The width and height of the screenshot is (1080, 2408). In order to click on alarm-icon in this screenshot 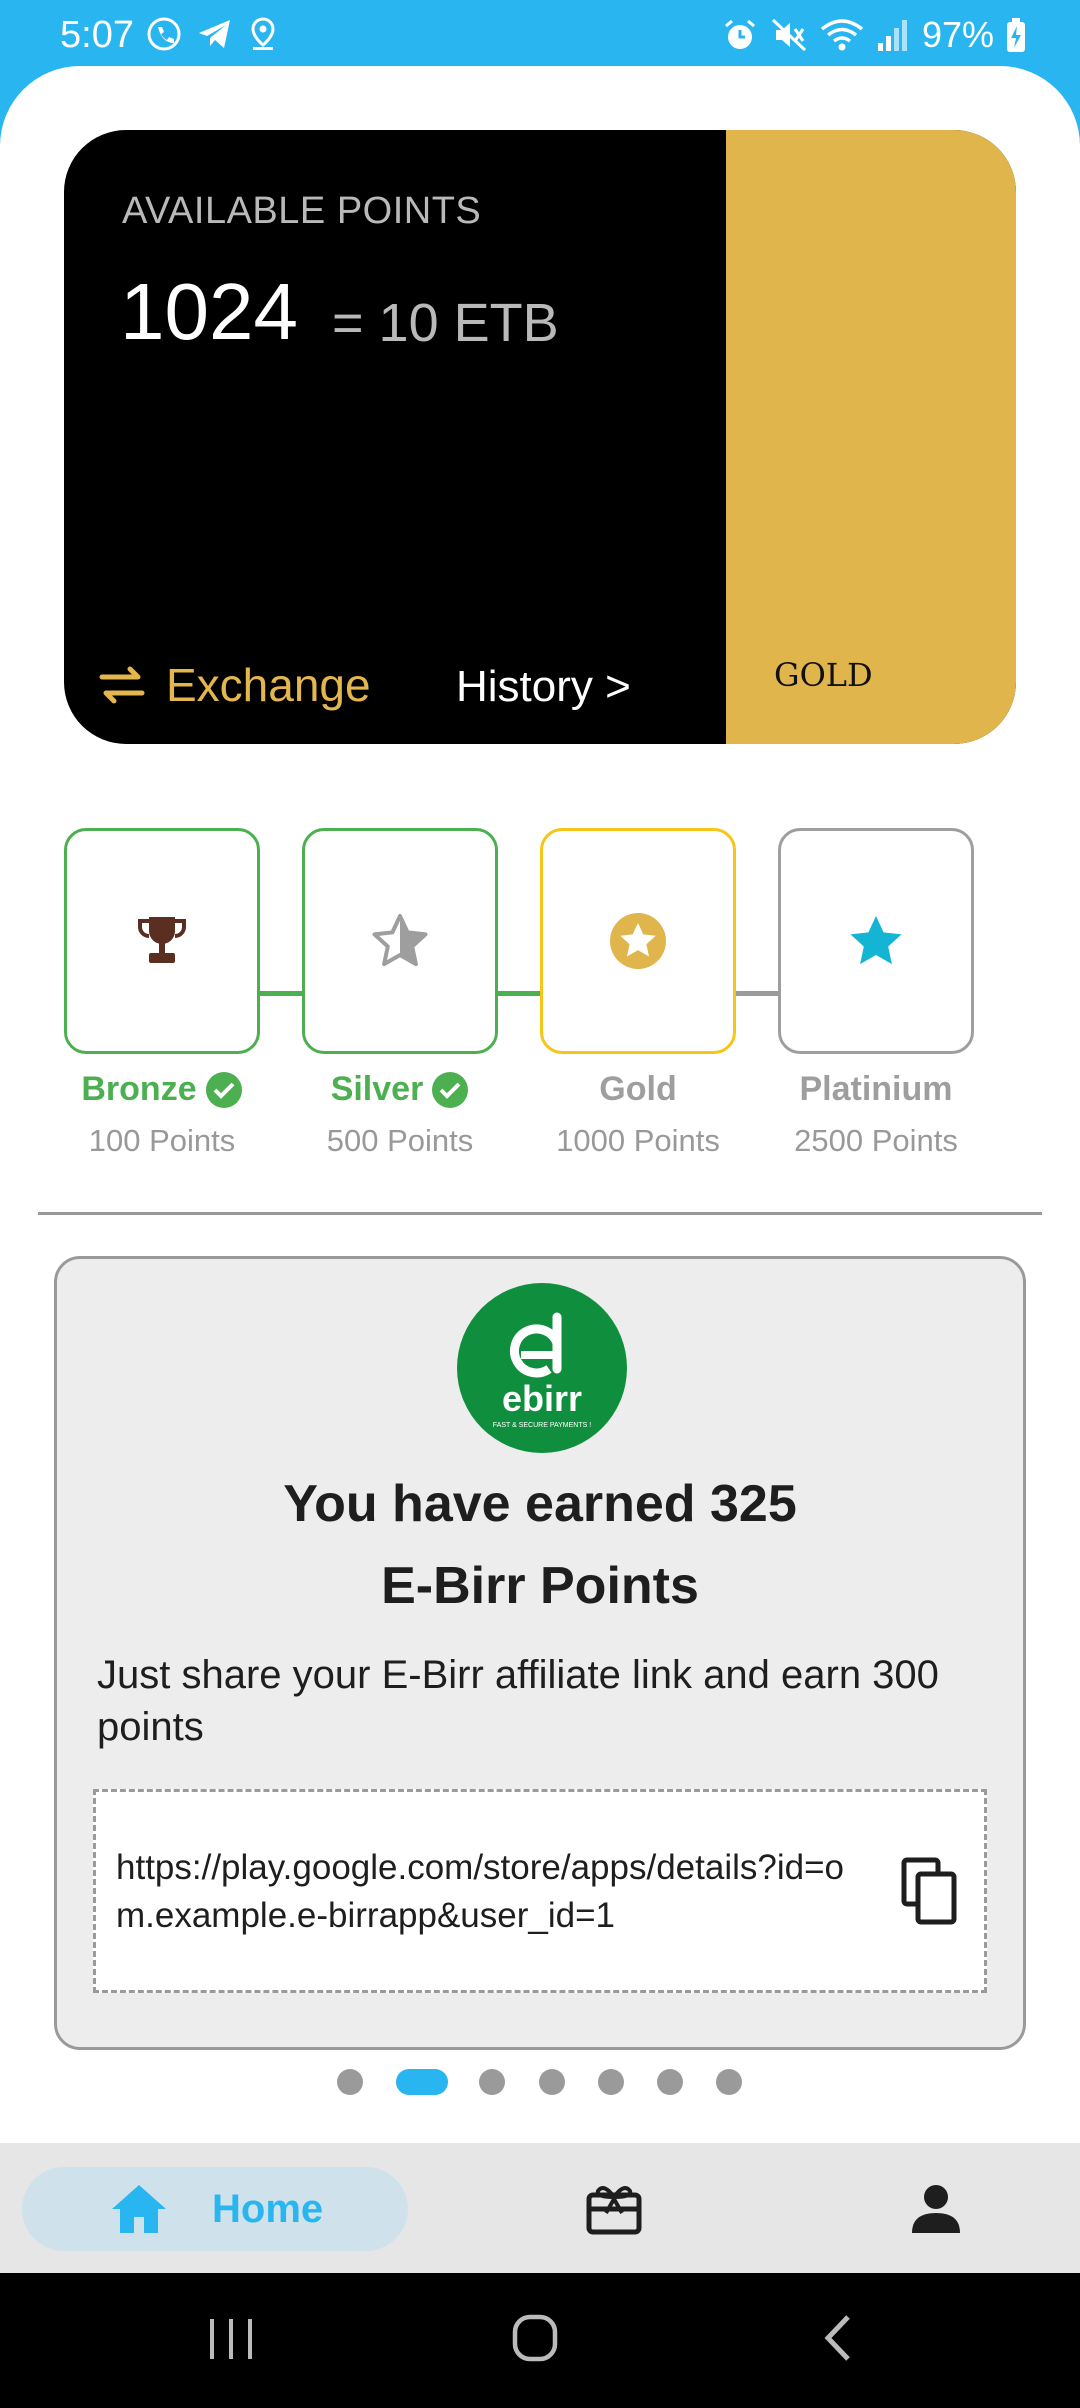, I will do `click(739, 34)`.